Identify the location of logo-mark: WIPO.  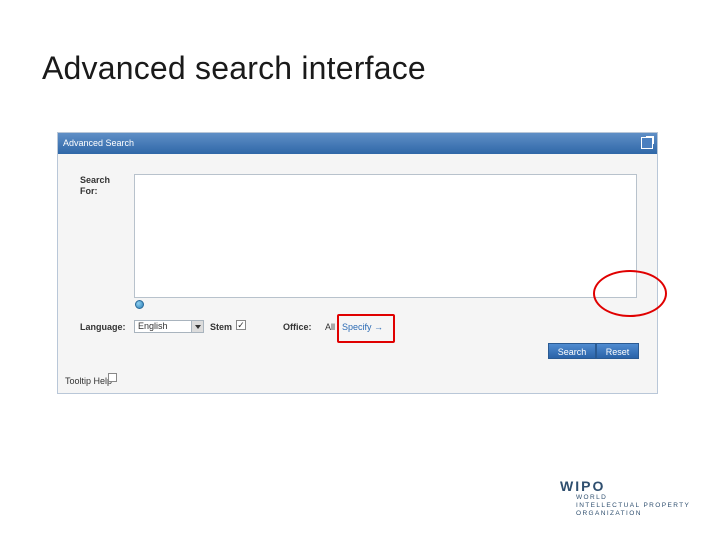
(583, 486).